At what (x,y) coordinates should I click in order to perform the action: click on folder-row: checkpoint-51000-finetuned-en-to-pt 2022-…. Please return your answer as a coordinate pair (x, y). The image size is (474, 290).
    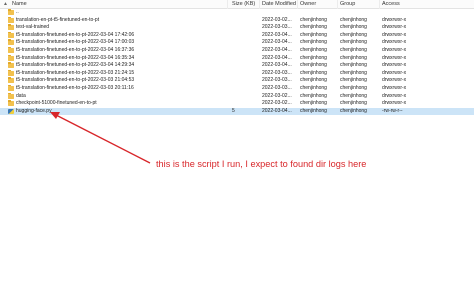
    Looking at the image, I should click on (237, 104).